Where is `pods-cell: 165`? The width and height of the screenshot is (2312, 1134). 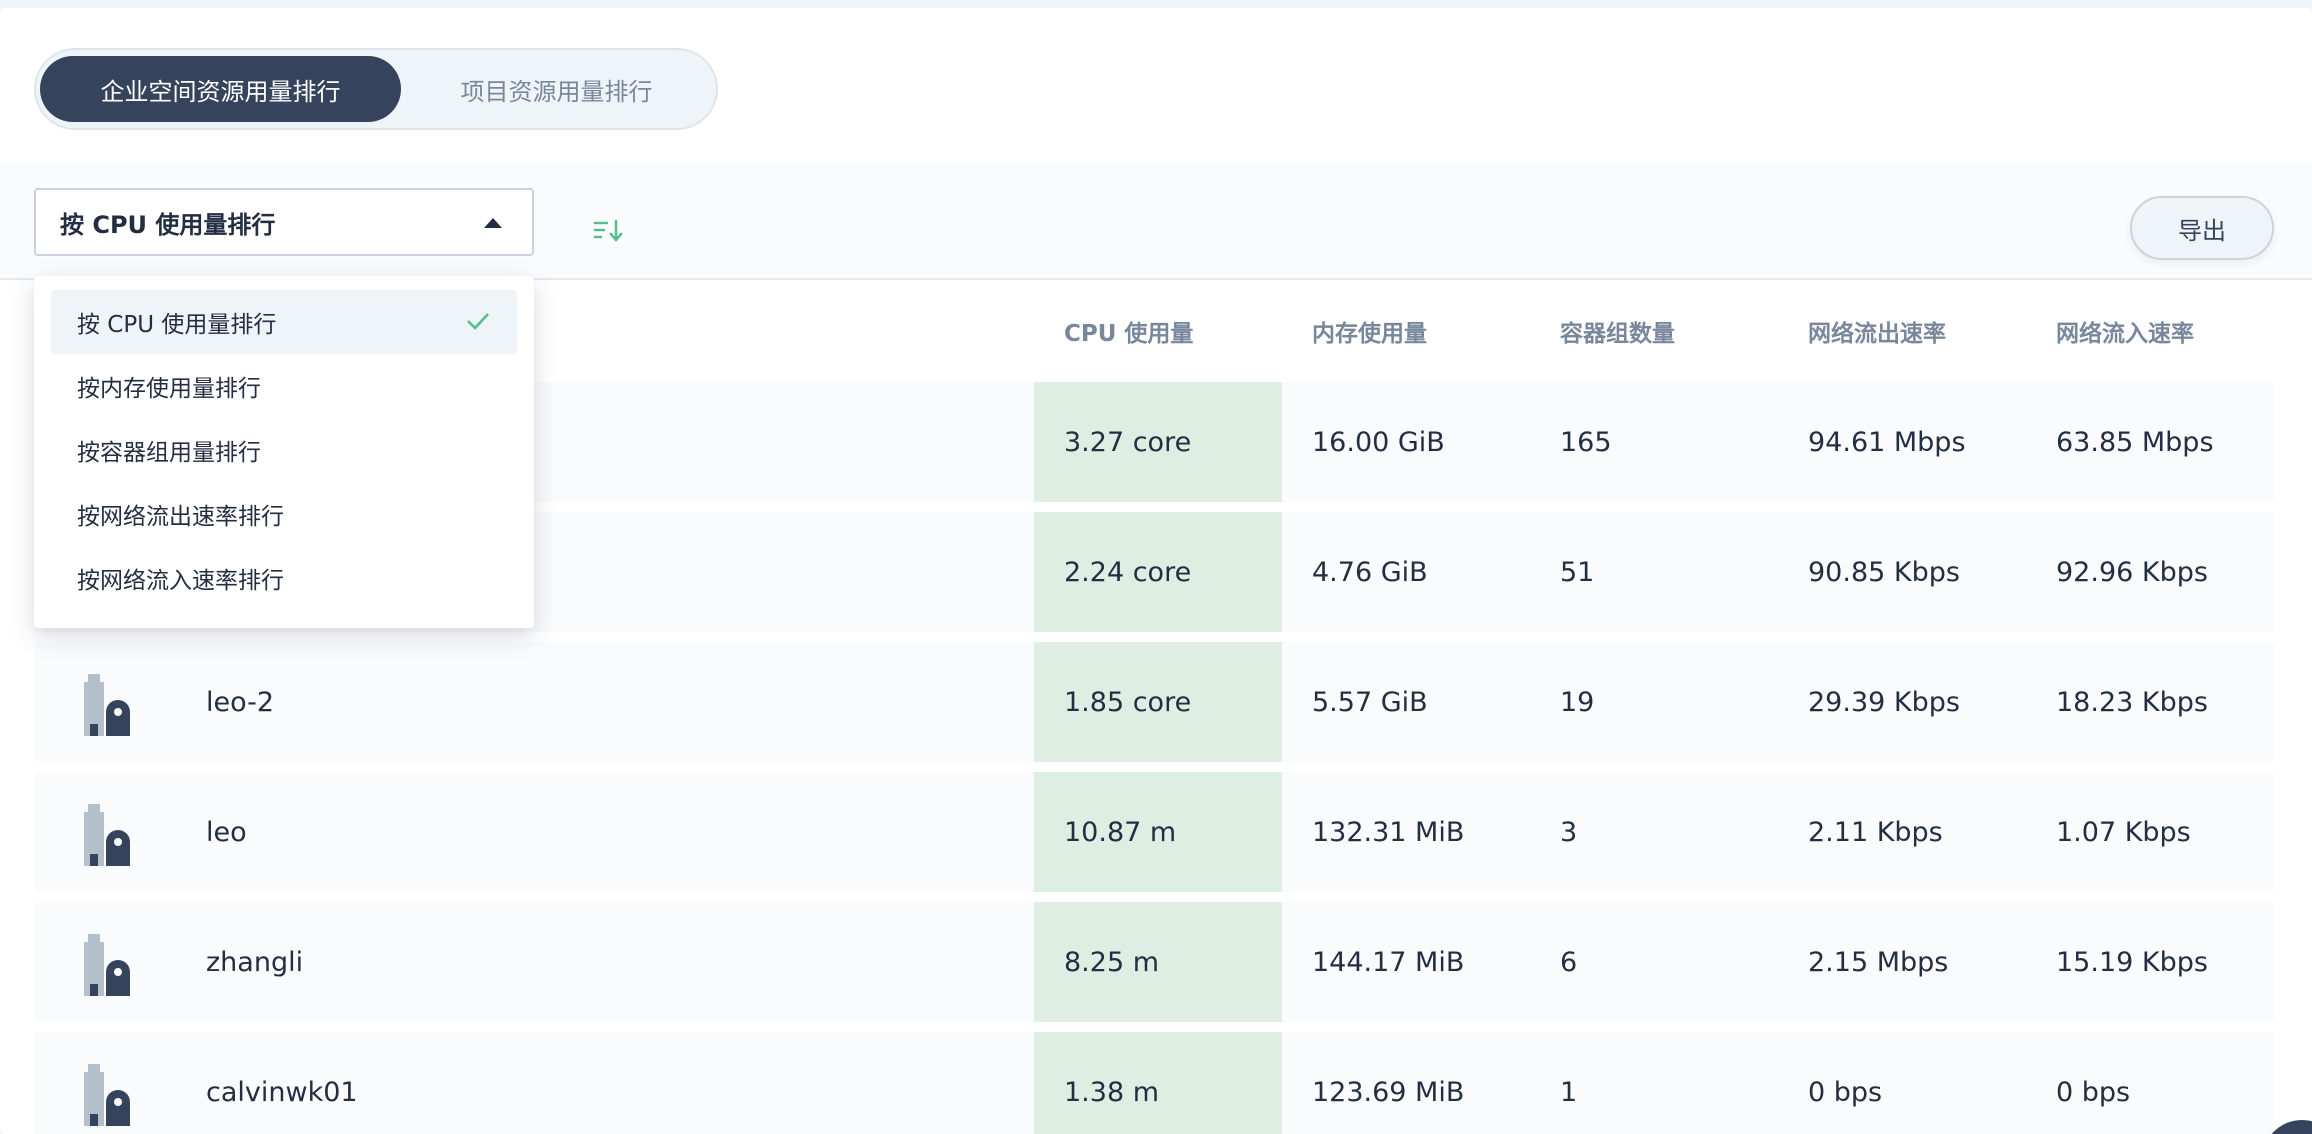 pods-cell: 165 is located at coordinates (1586, 442).